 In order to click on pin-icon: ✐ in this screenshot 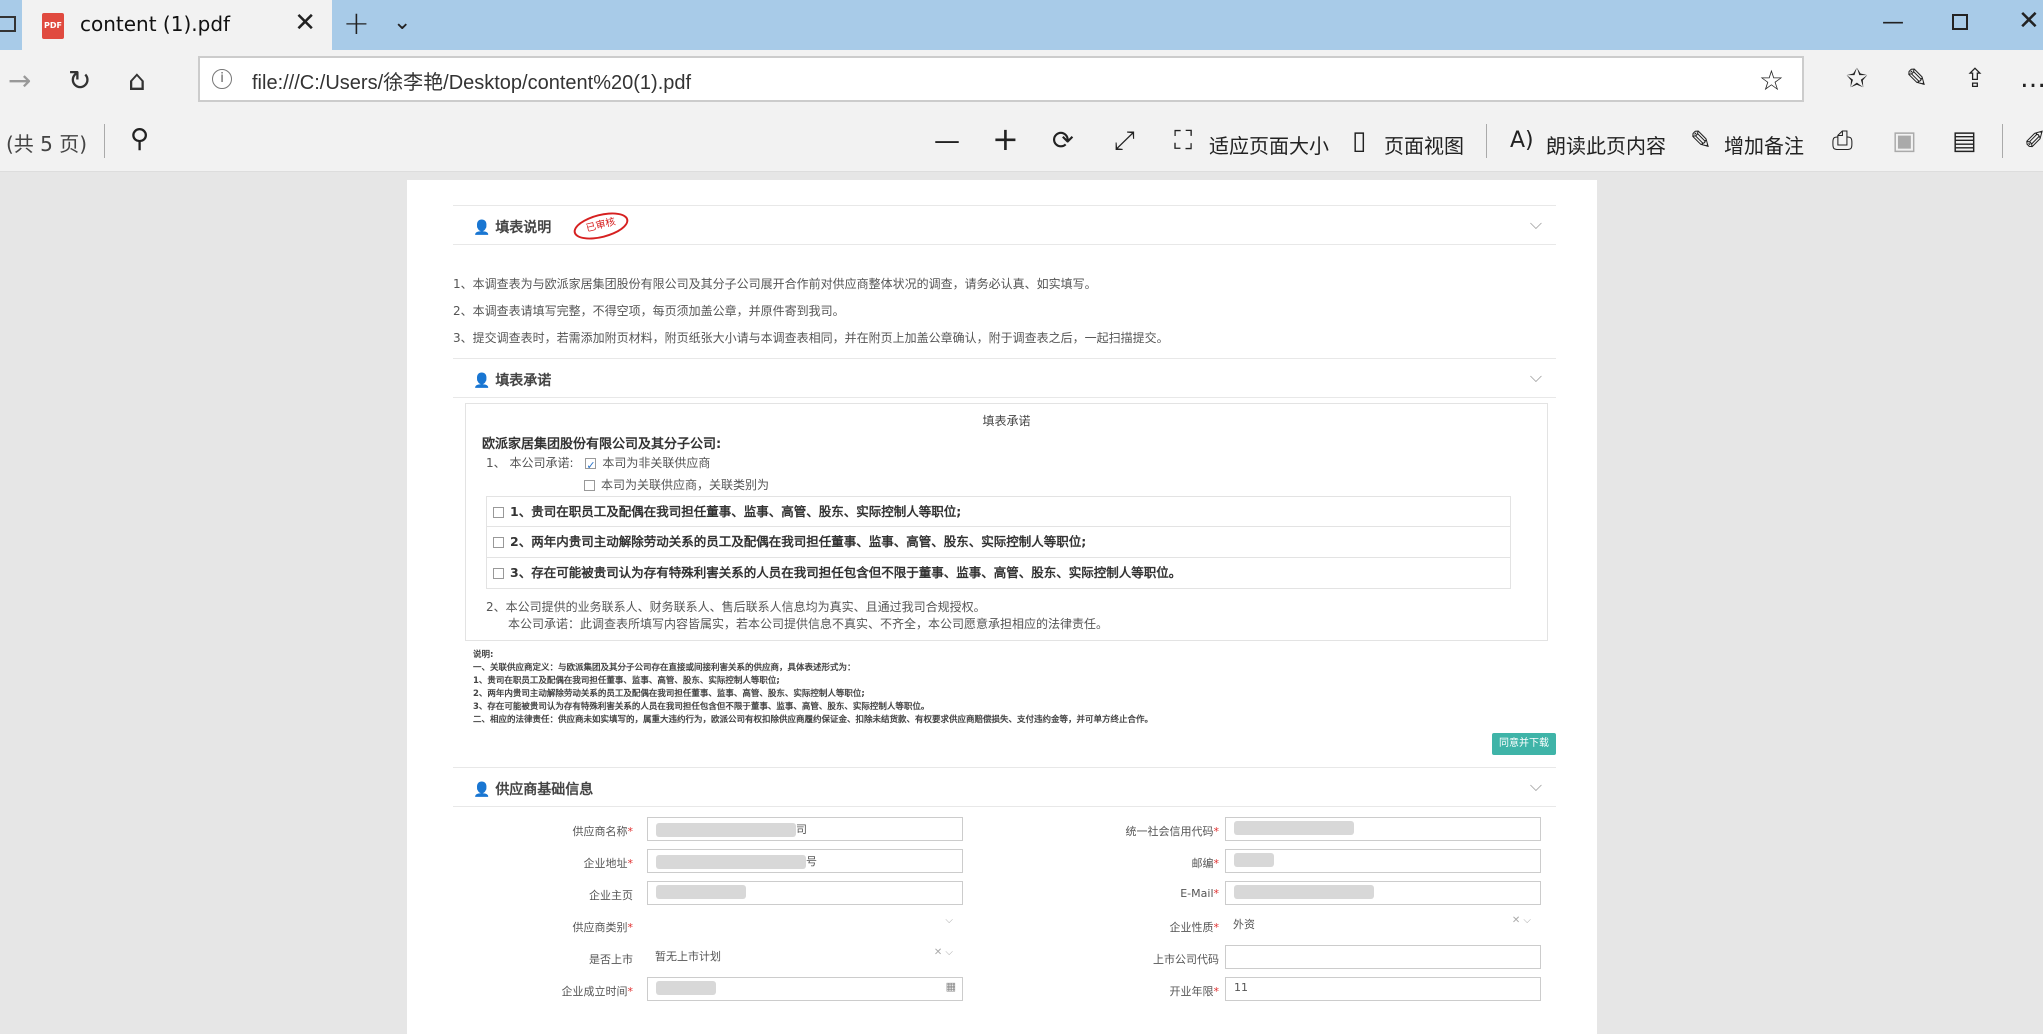, I will do `click(2033, 141)`.